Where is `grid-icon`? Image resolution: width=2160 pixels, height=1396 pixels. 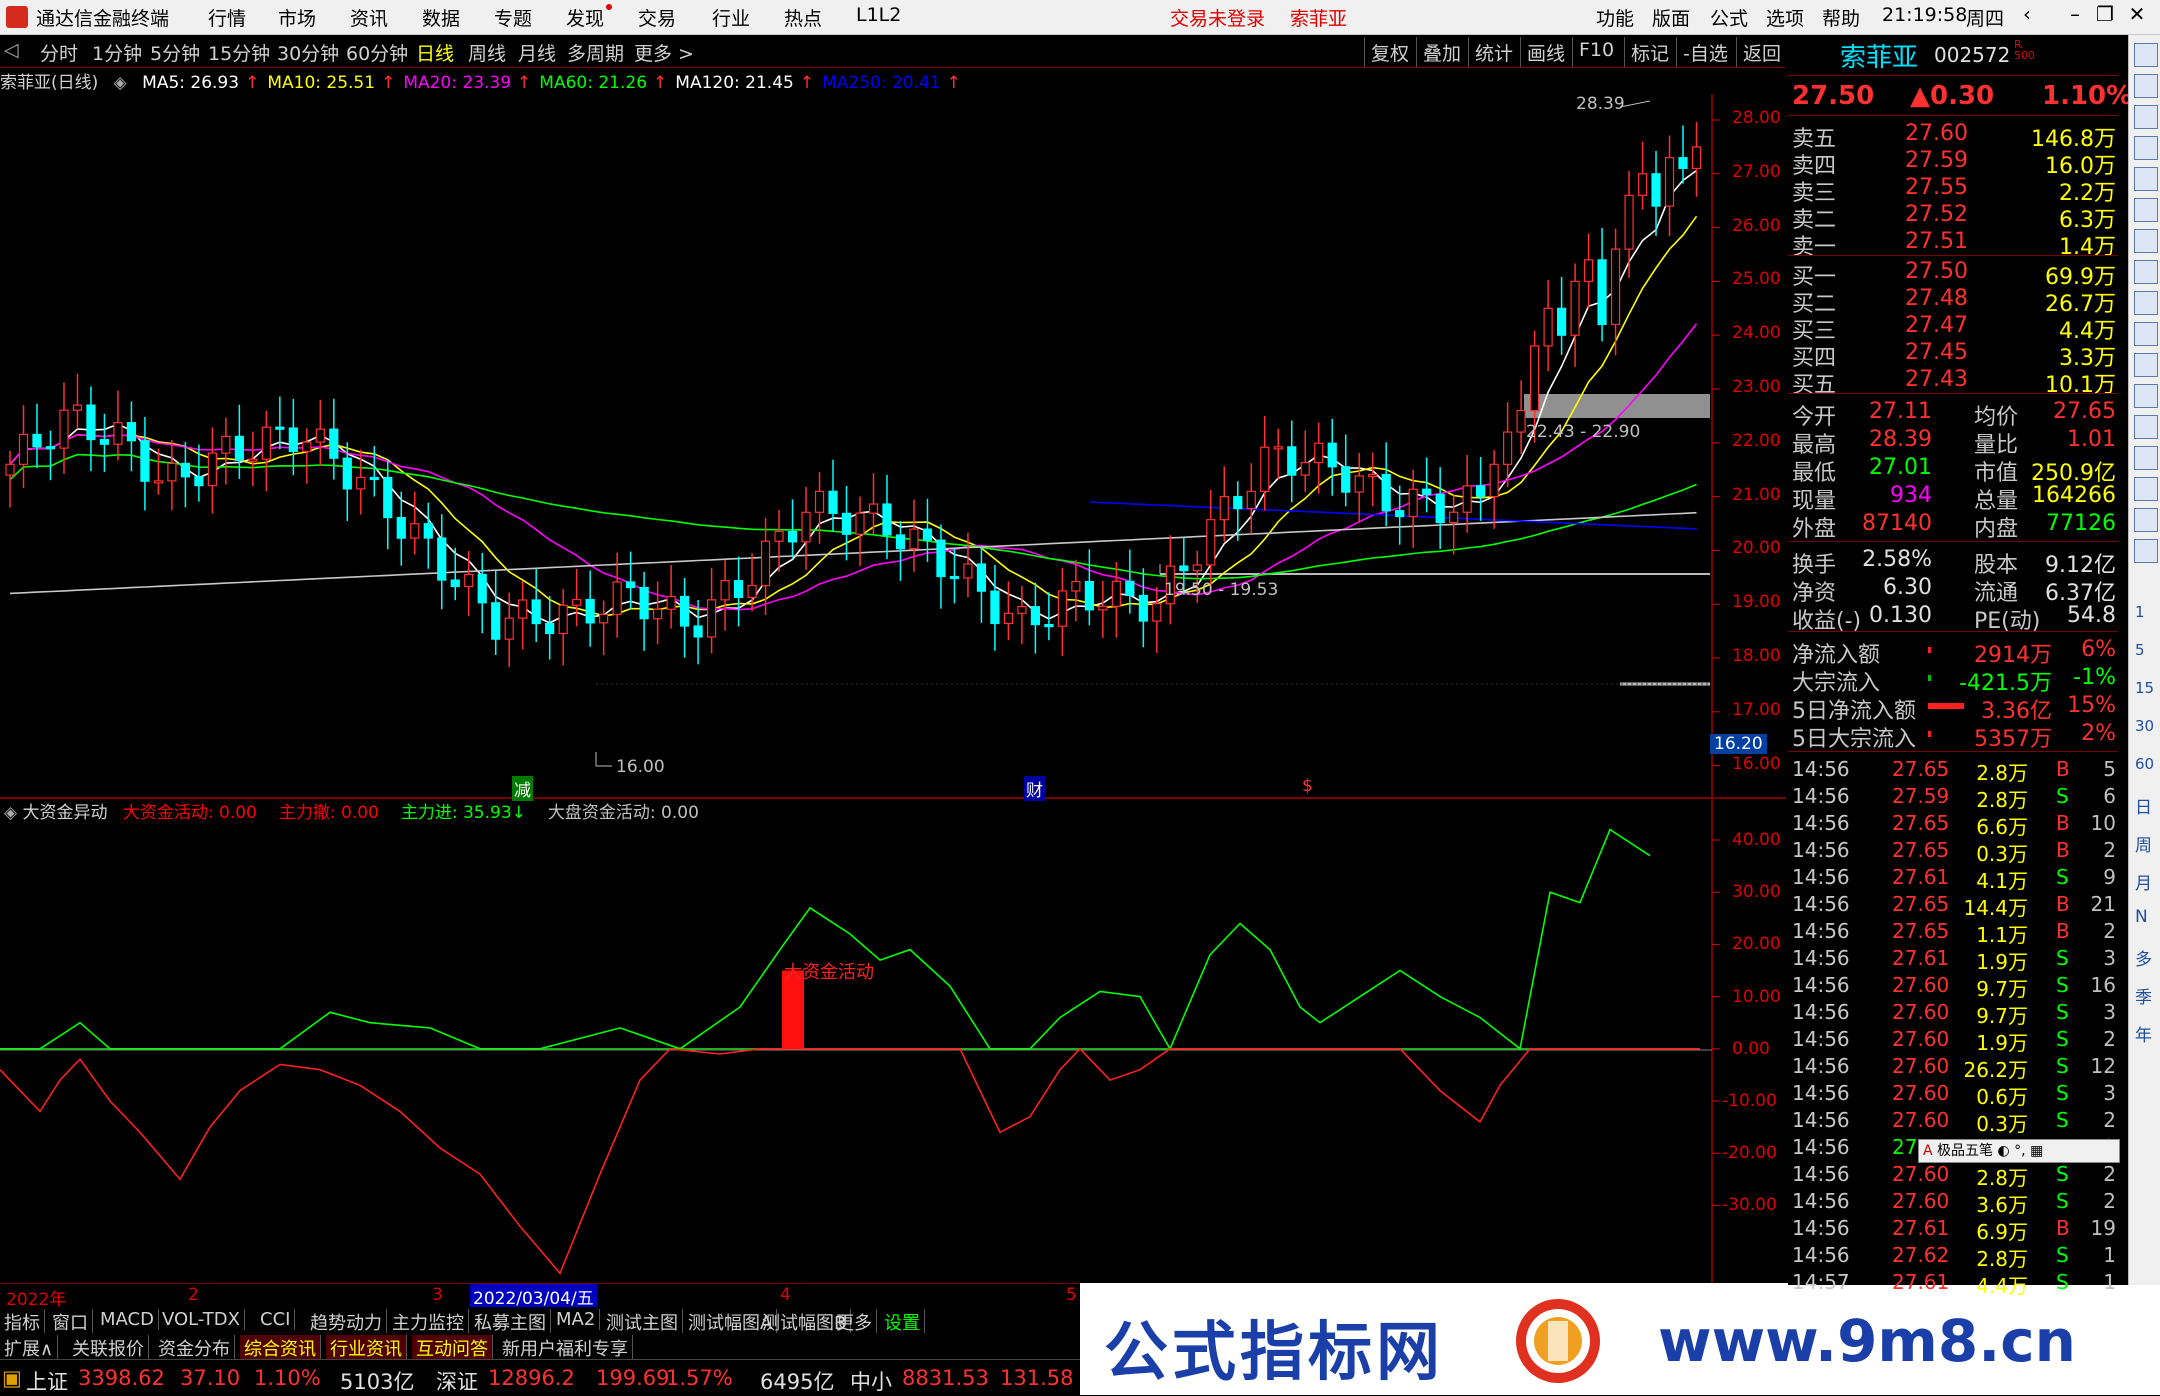
grid-icon is located at coordinates (2146, 241).